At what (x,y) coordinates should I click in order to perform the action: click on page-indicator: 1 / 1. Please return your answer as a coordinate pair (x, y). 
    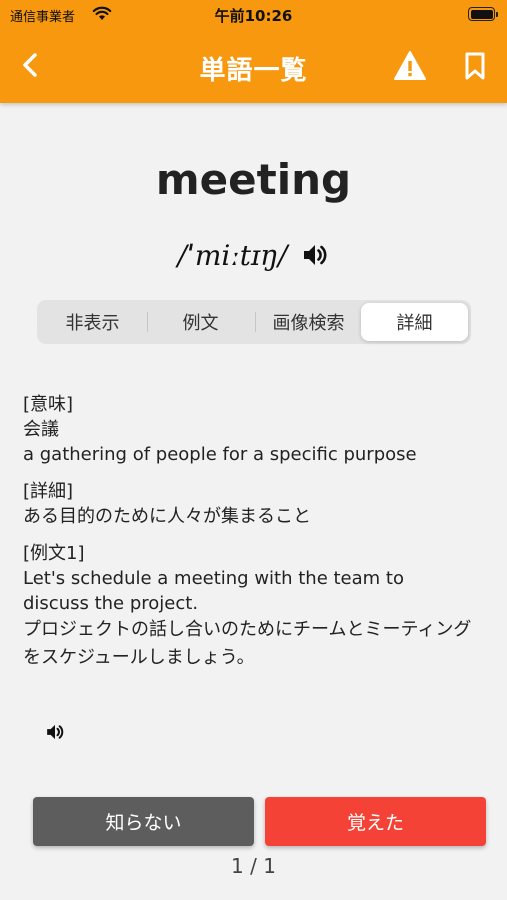
    Looking at the image, I should click on (253, 866).